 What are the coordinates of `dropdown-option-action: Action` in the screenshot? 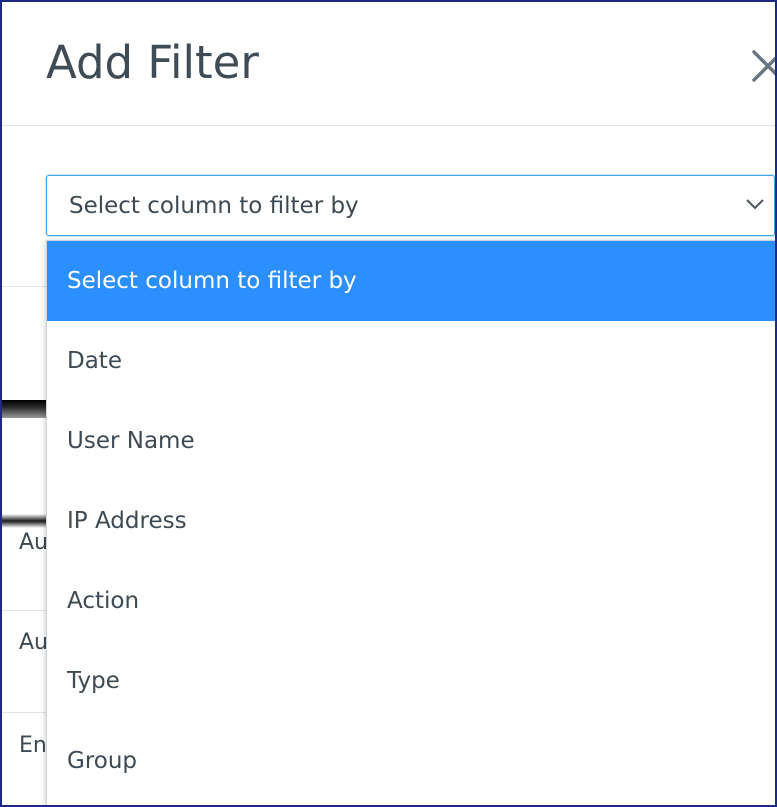 It's located at (411, 601).